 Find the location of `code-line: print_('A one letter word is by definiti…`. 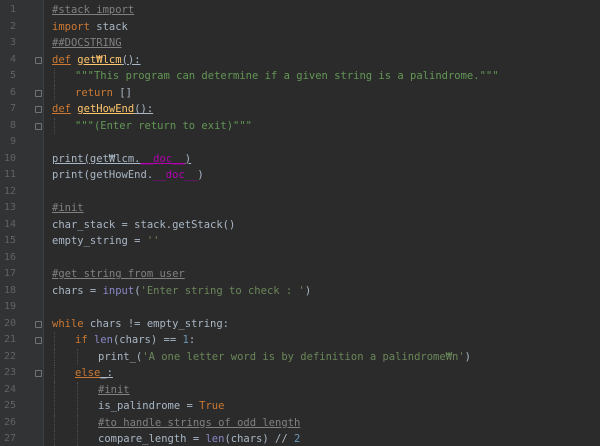

code-line: print_('A one letter word is by definiti… is located at coordinates (322, 356).